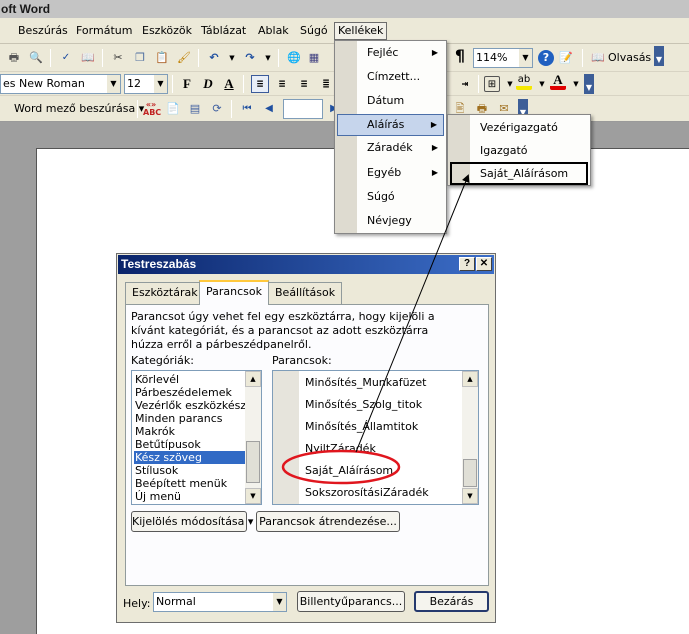  Describe the element at coordinates (542, 84) in the screenshot. I see `highlight-dropdown-icon: ▼` at that location.